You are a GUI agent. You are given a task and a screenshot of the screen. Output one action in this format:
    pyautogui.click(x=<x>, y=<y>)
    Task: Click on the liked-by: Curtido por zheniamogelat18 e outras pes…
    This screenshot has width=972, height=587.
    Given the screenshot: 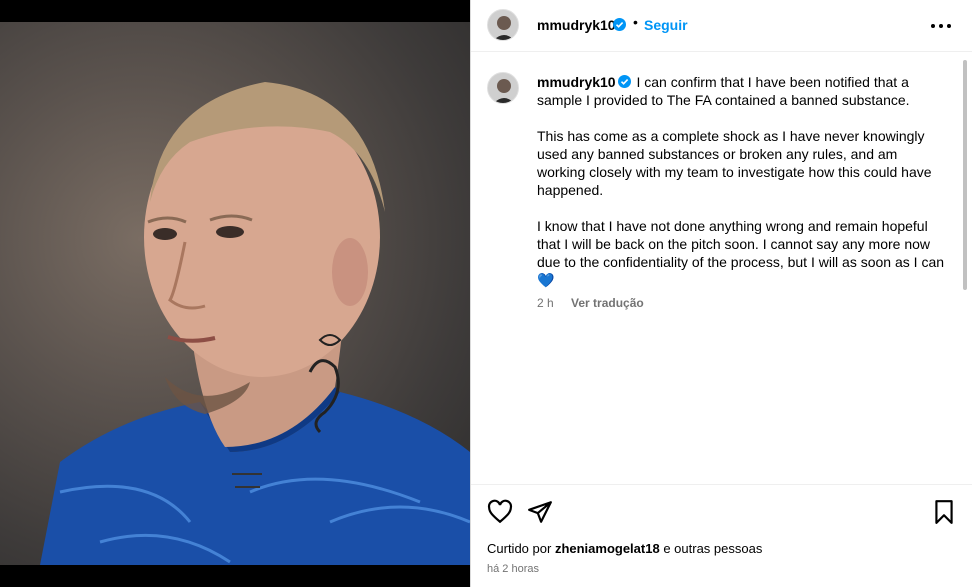 What is the action you would take?
    pyautogui.click(x=624, y=548)
    